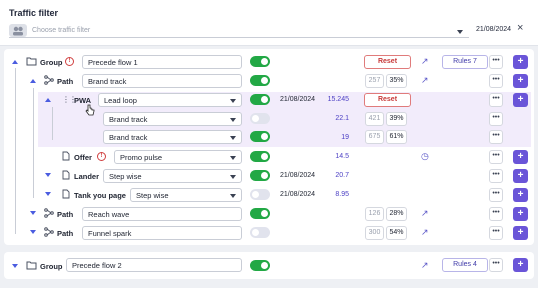  Describe the element at coordinates (342, 194) in the screenshot. I see `row-value: 8.95` at that location.